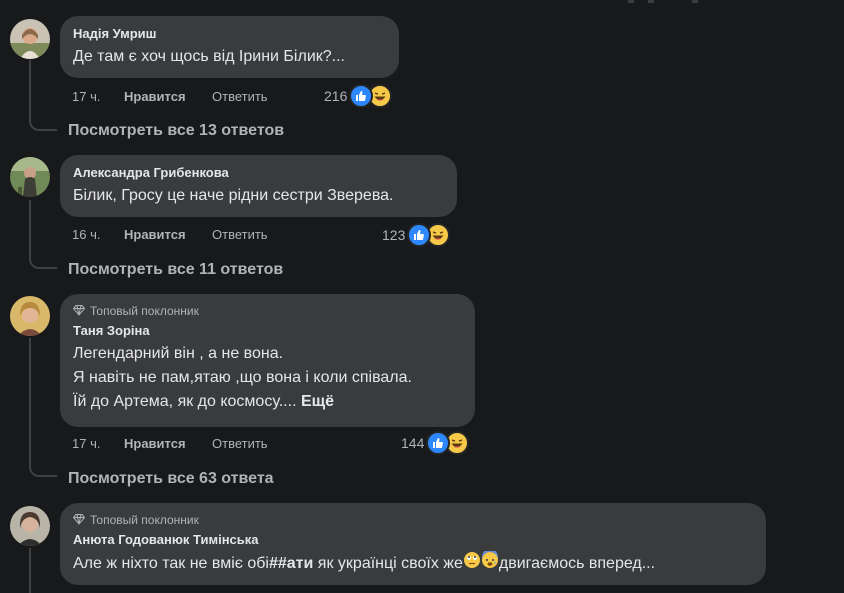  Describe the element at coordinates (358, 96) in the screenshot. I see `reaction-summary: 216` at that location.